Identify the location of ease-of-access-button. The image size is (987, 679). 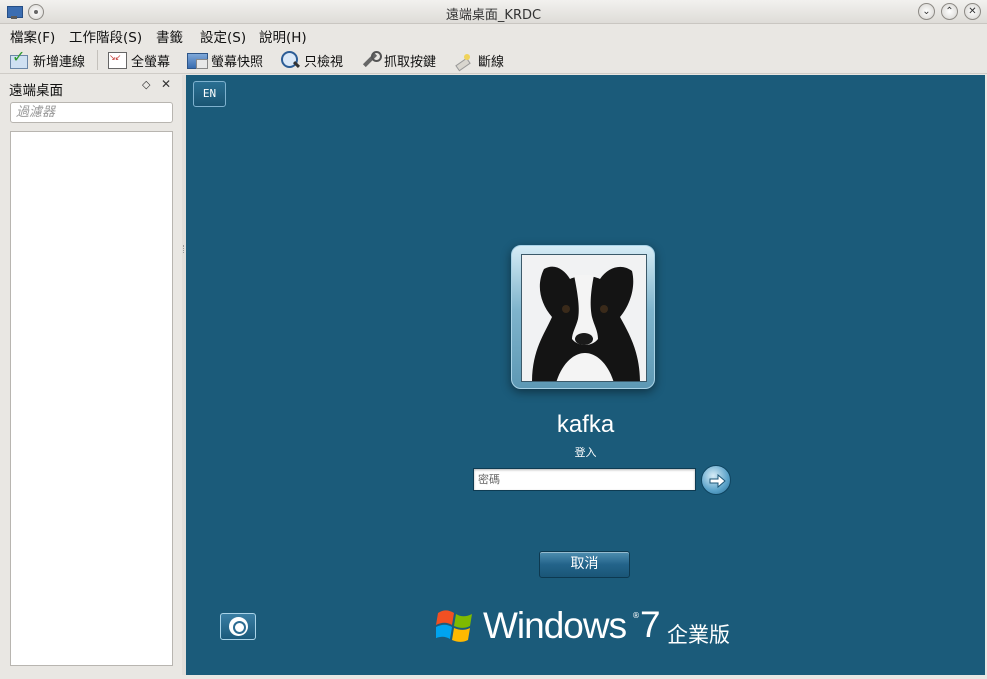
(238, 626).